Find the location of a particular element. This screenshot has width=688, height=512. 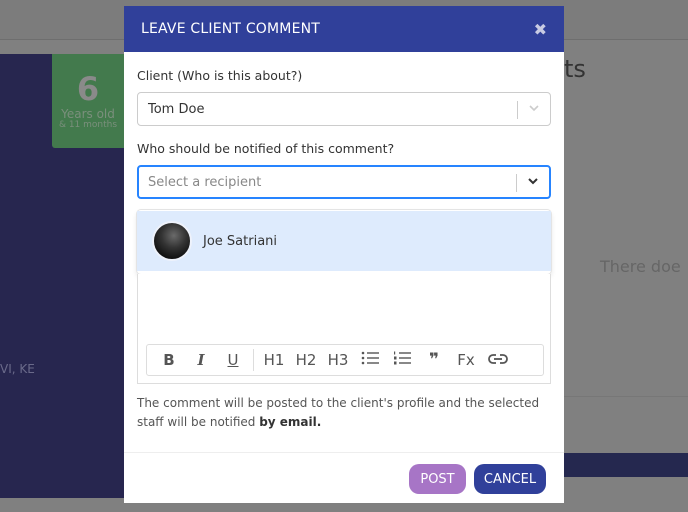

sidebar-text: VI, KE is located at coordinates (17, 369).